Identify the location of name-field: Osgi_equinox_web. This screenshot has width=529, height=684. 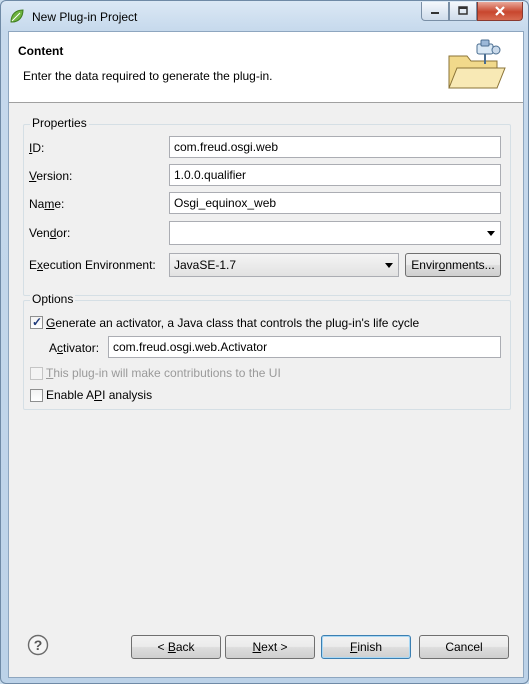
(335, 203).